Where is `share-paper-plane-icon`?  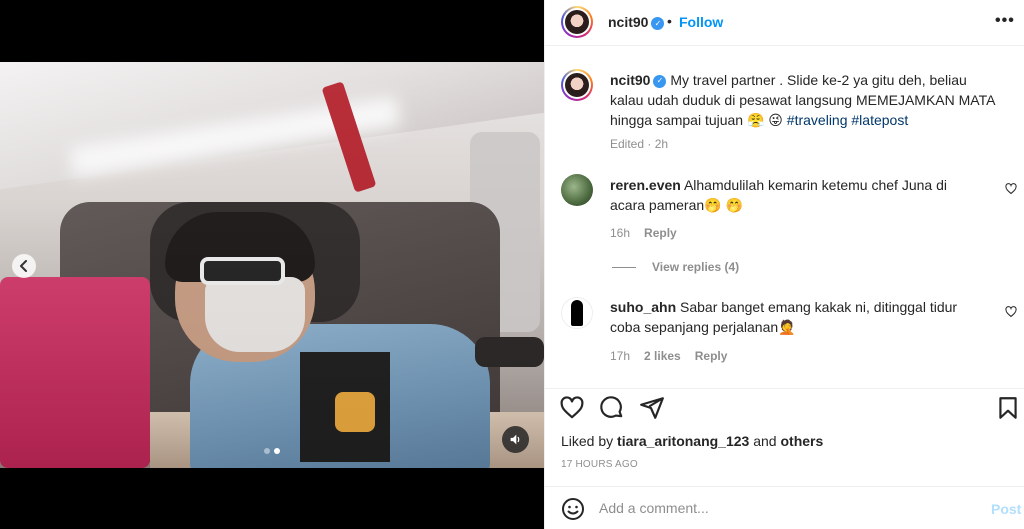 share-paper-plane-icon is located at coordinates (652, 408).